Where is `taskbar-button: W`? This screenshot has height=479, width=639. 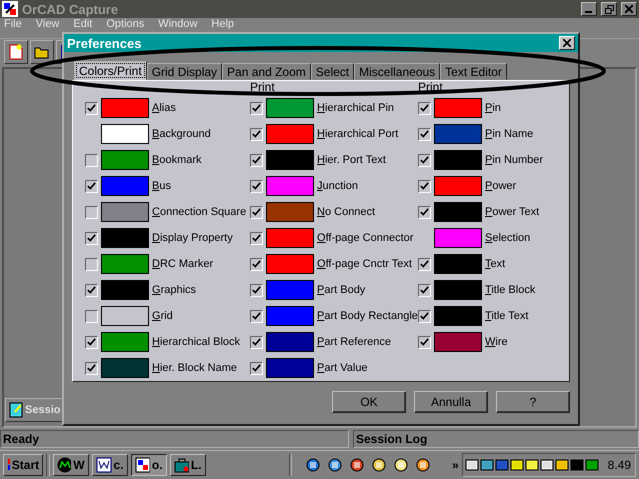 taskbar-button: W is located at coordinates (70, 465).